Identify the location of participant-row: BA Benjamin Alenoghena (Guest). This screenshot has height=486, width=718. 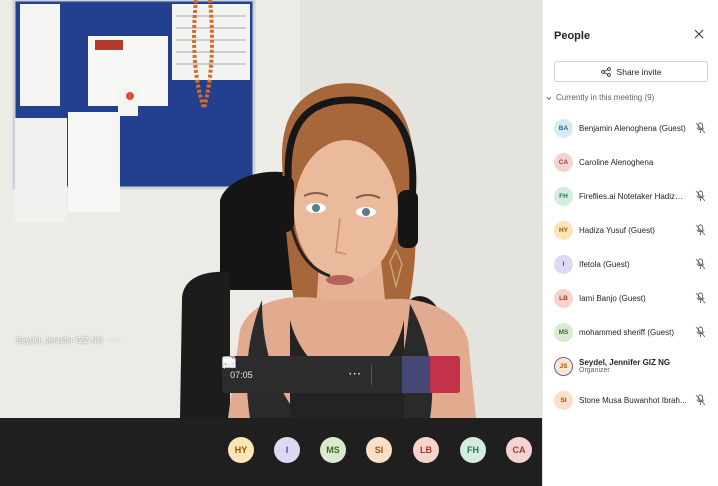
(634, 128).